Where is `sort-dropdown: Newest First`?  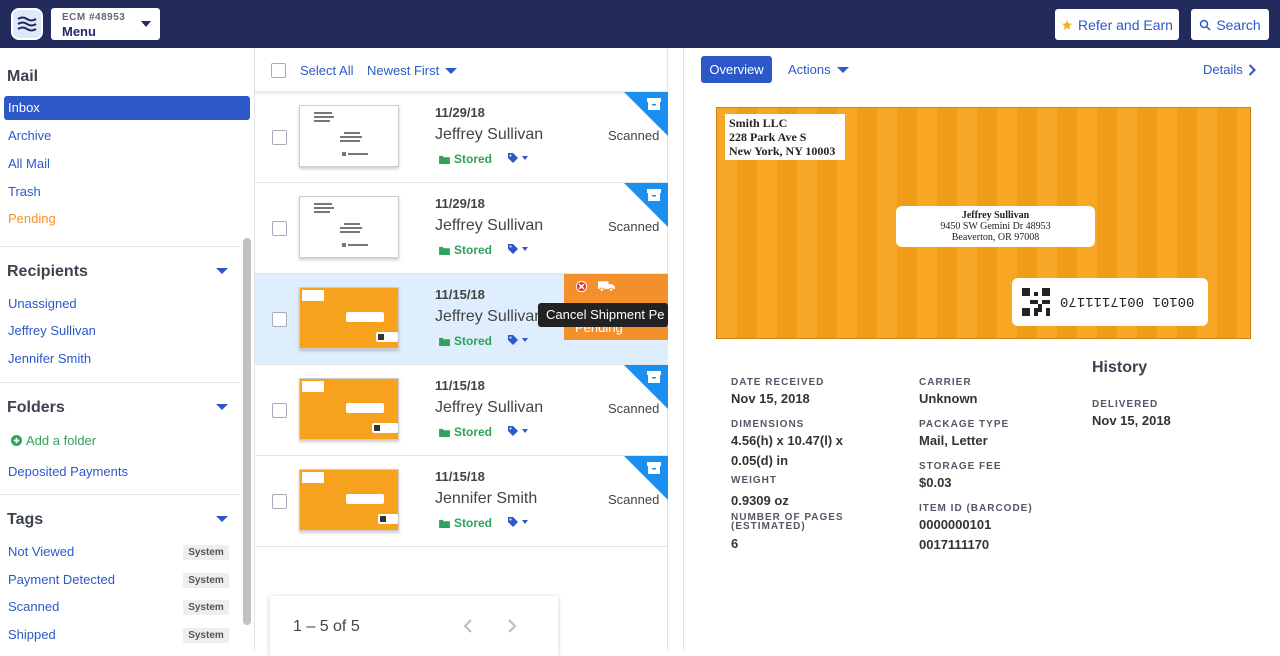
sort-dropdown: Newest First is located at coordinates (412, 70).